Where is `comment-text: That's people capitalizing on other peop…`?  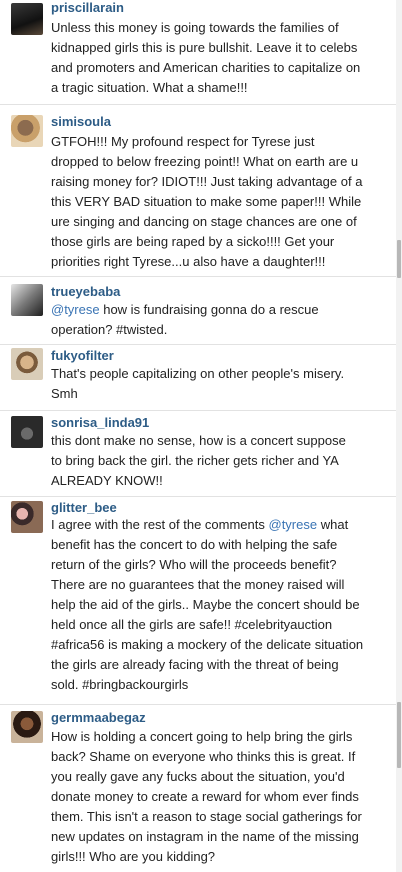 comment-text: That's people capitalizing on other peop… is located at coordinates (198, 383).